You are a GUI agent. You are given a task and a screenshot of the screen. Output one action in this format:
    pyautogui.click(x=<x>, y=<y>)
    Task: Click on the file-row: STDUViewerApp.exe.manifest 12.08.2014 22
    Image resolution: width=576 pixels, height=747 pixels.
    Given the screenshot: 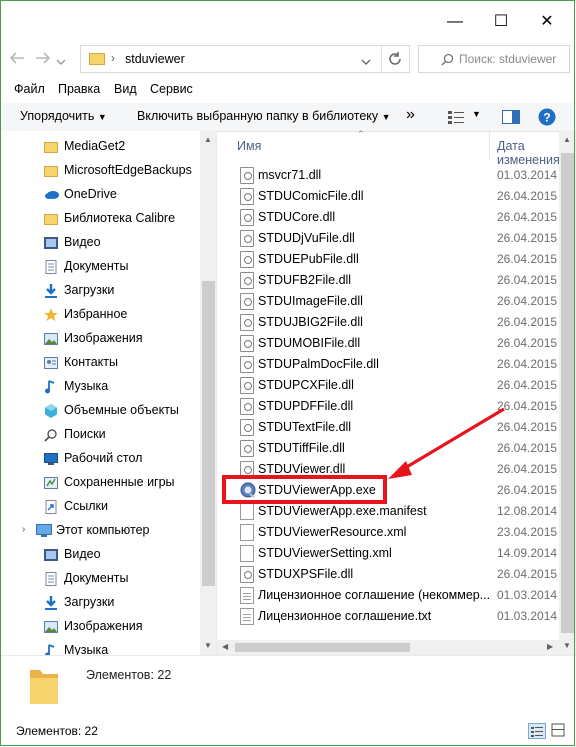 What is the action you would take?
    pyautogui.click(x=396, y=511)
    